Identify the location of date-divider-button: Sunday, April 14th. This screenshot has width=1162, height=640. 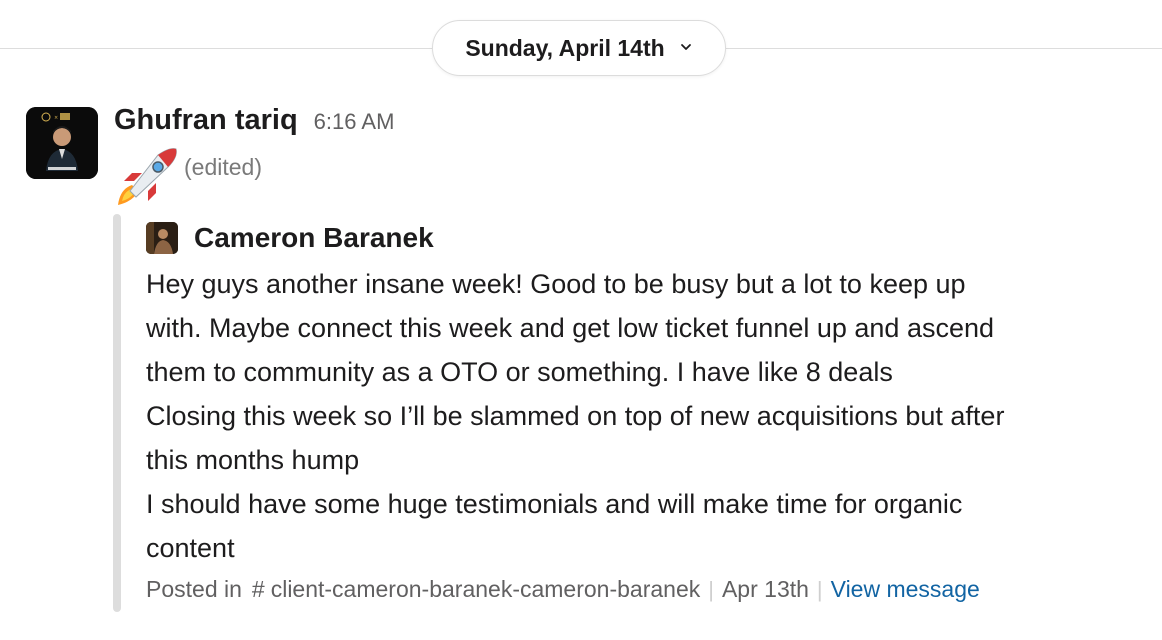
(579, 48).